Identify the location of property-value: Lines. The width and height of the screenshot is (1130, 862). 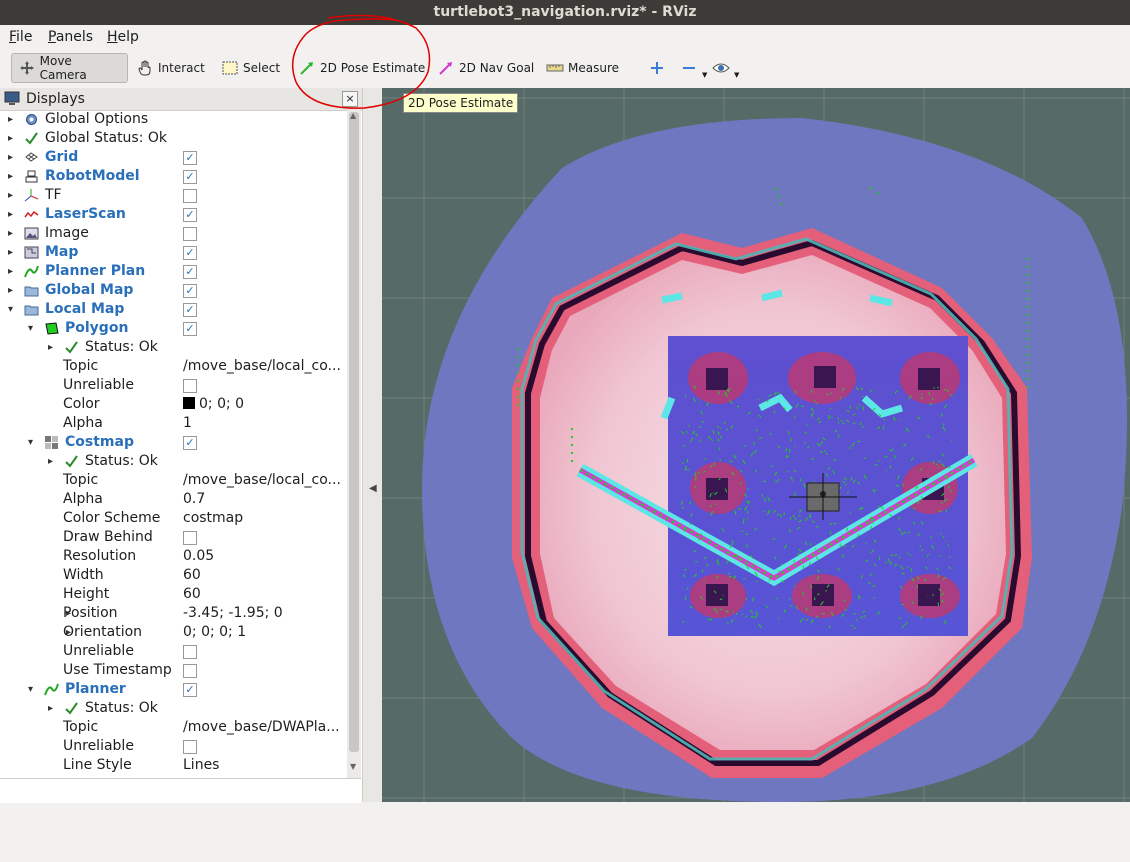
(201, 765).